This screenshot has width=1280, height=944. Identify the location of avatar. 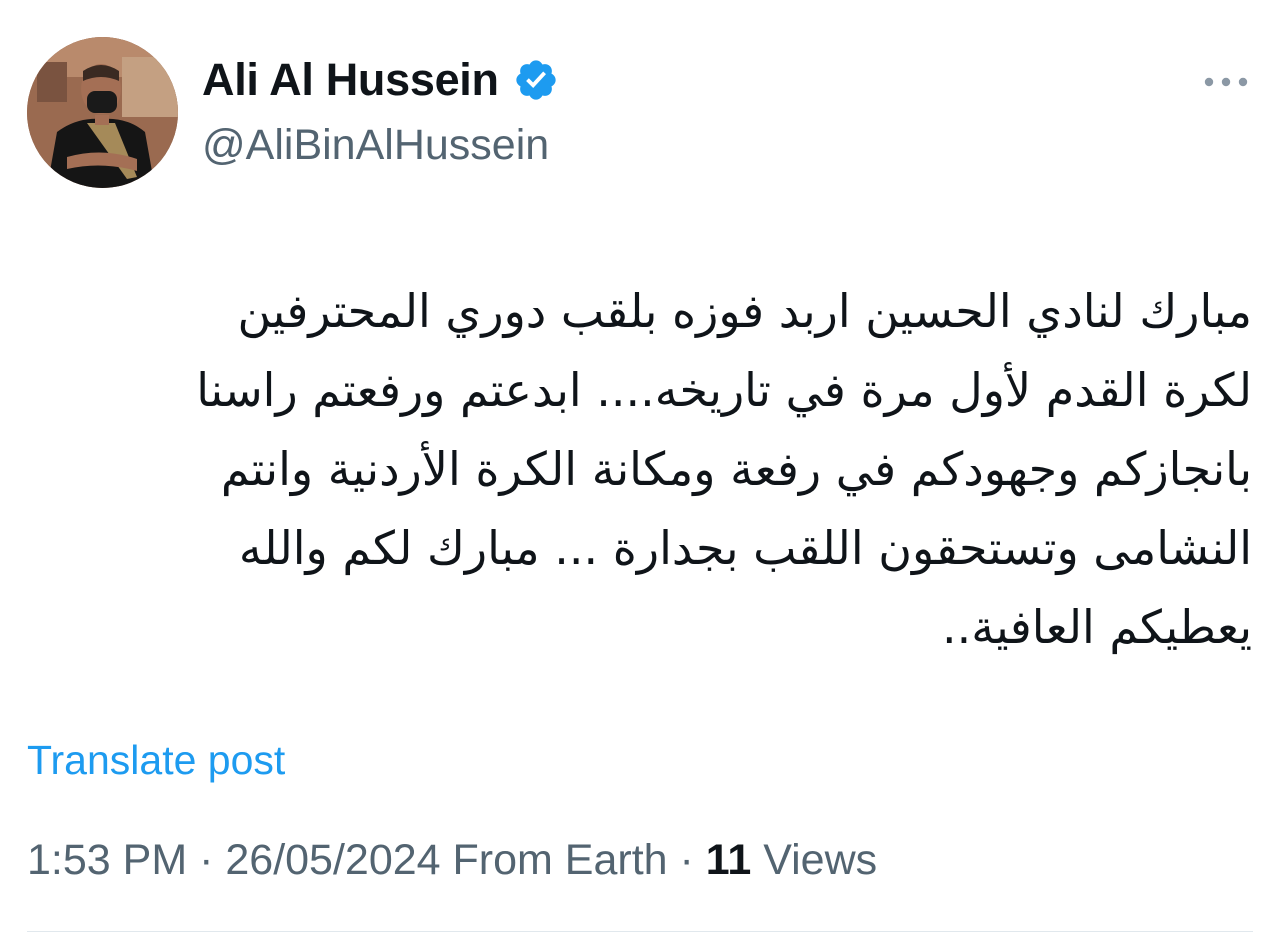
(102, 112).